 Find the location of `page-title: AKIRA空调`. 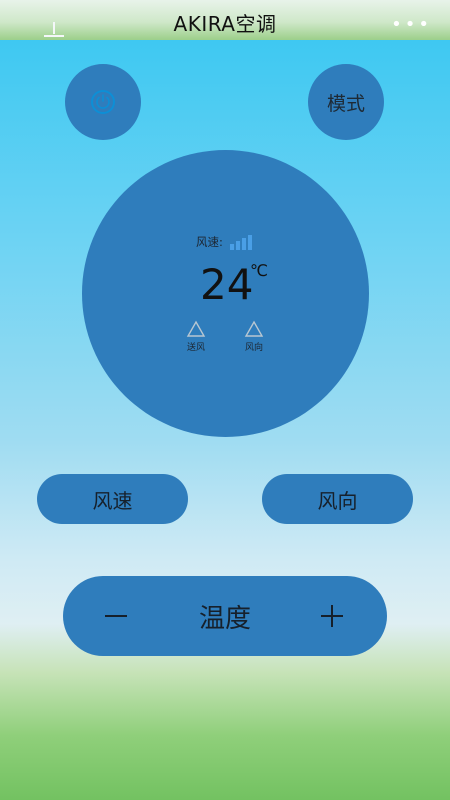

page-title: AKIRA空调 is located at coordinates (225, 24).